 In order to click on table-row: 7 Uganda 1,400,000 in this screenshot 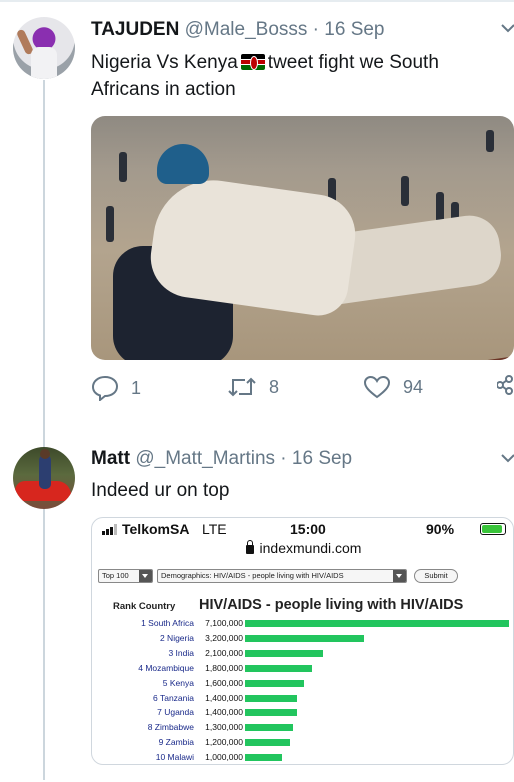, I will do `click(302, 712)`.